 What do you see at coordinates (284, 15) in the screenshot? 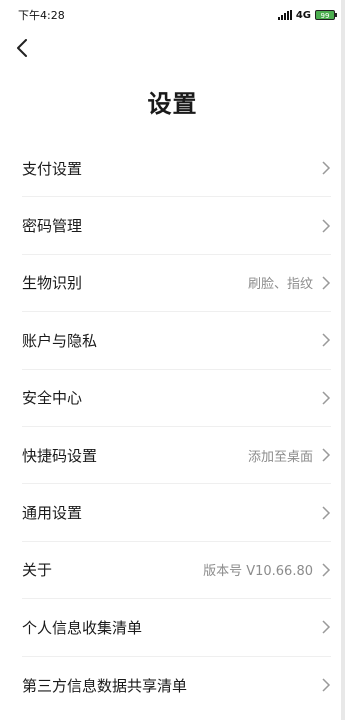
I see `signal-icon` at bounding box center [284, 15].